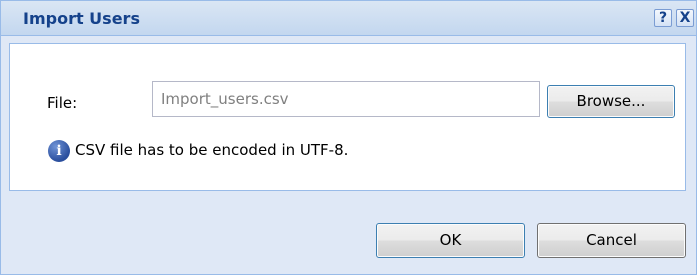 The height and width of the screenshot is (275, 697). Describe the element at coordinates (62, 103) in the screenshot. I see `file-label: File:` at that location.